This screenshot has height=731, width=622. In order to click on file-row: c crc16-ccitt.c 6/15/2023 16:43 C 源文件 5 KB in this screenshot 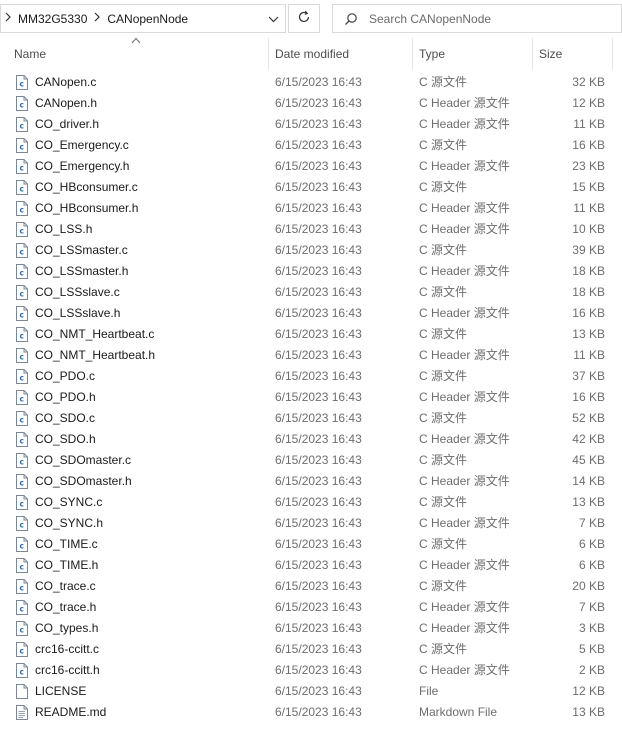, I will do `click(311, 649)`.